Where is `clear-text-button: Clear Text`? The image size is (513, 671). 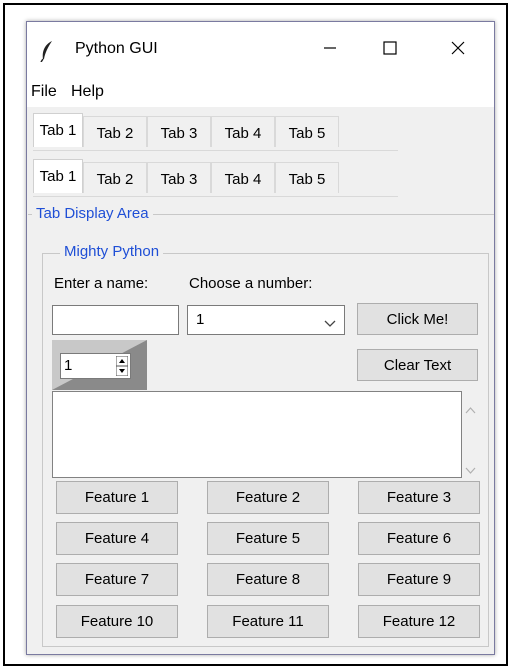 clear-text-button: Clear Text is located at coordinates (417, 365).